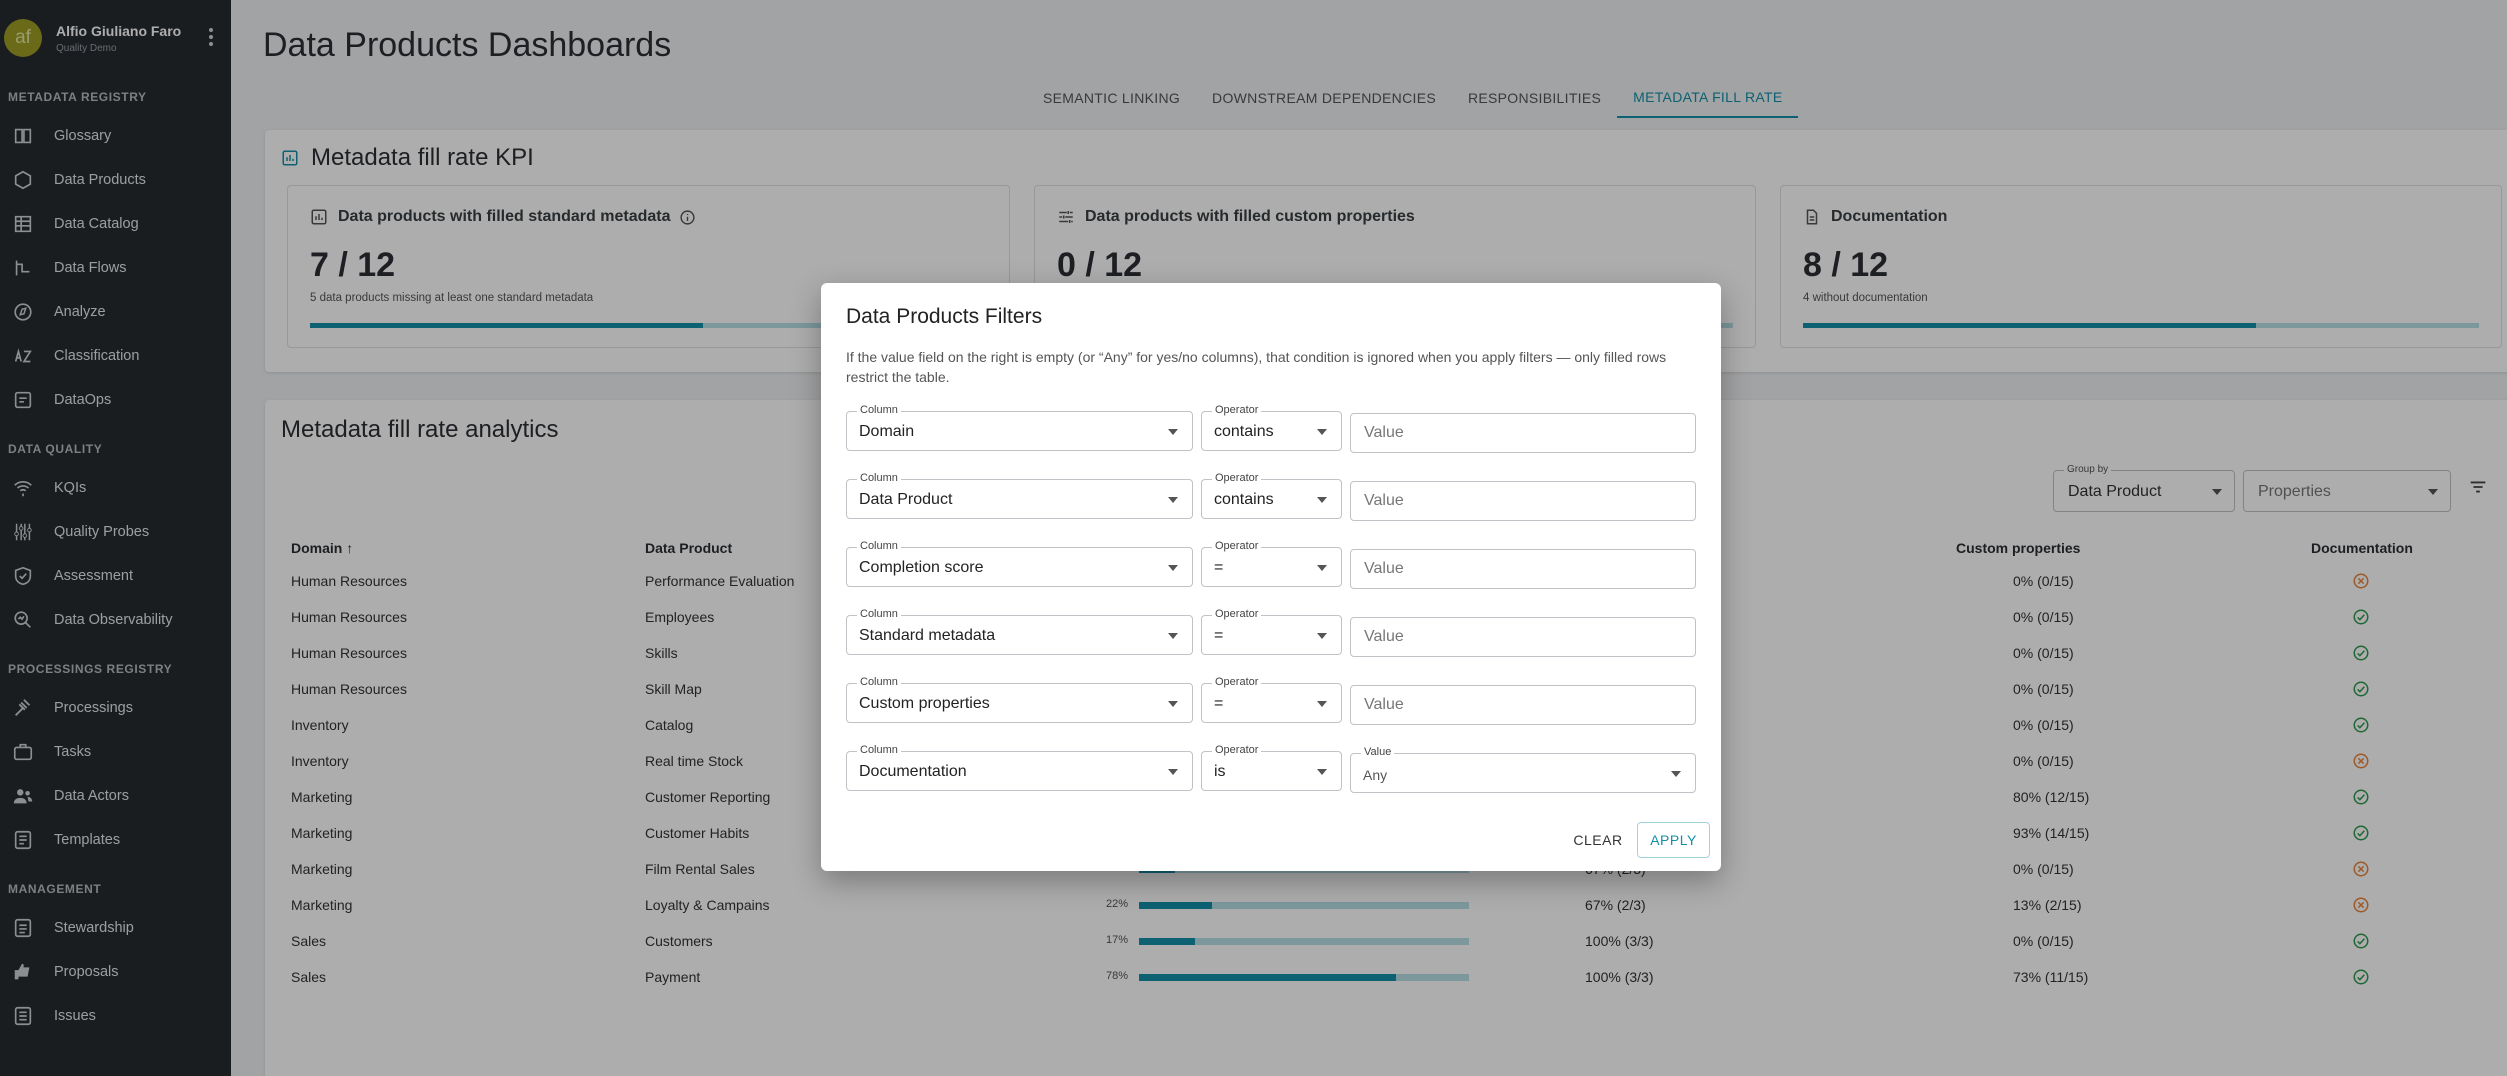  I want to click on filter-row: Column Data Product Operator contains, so click(1271, 496).